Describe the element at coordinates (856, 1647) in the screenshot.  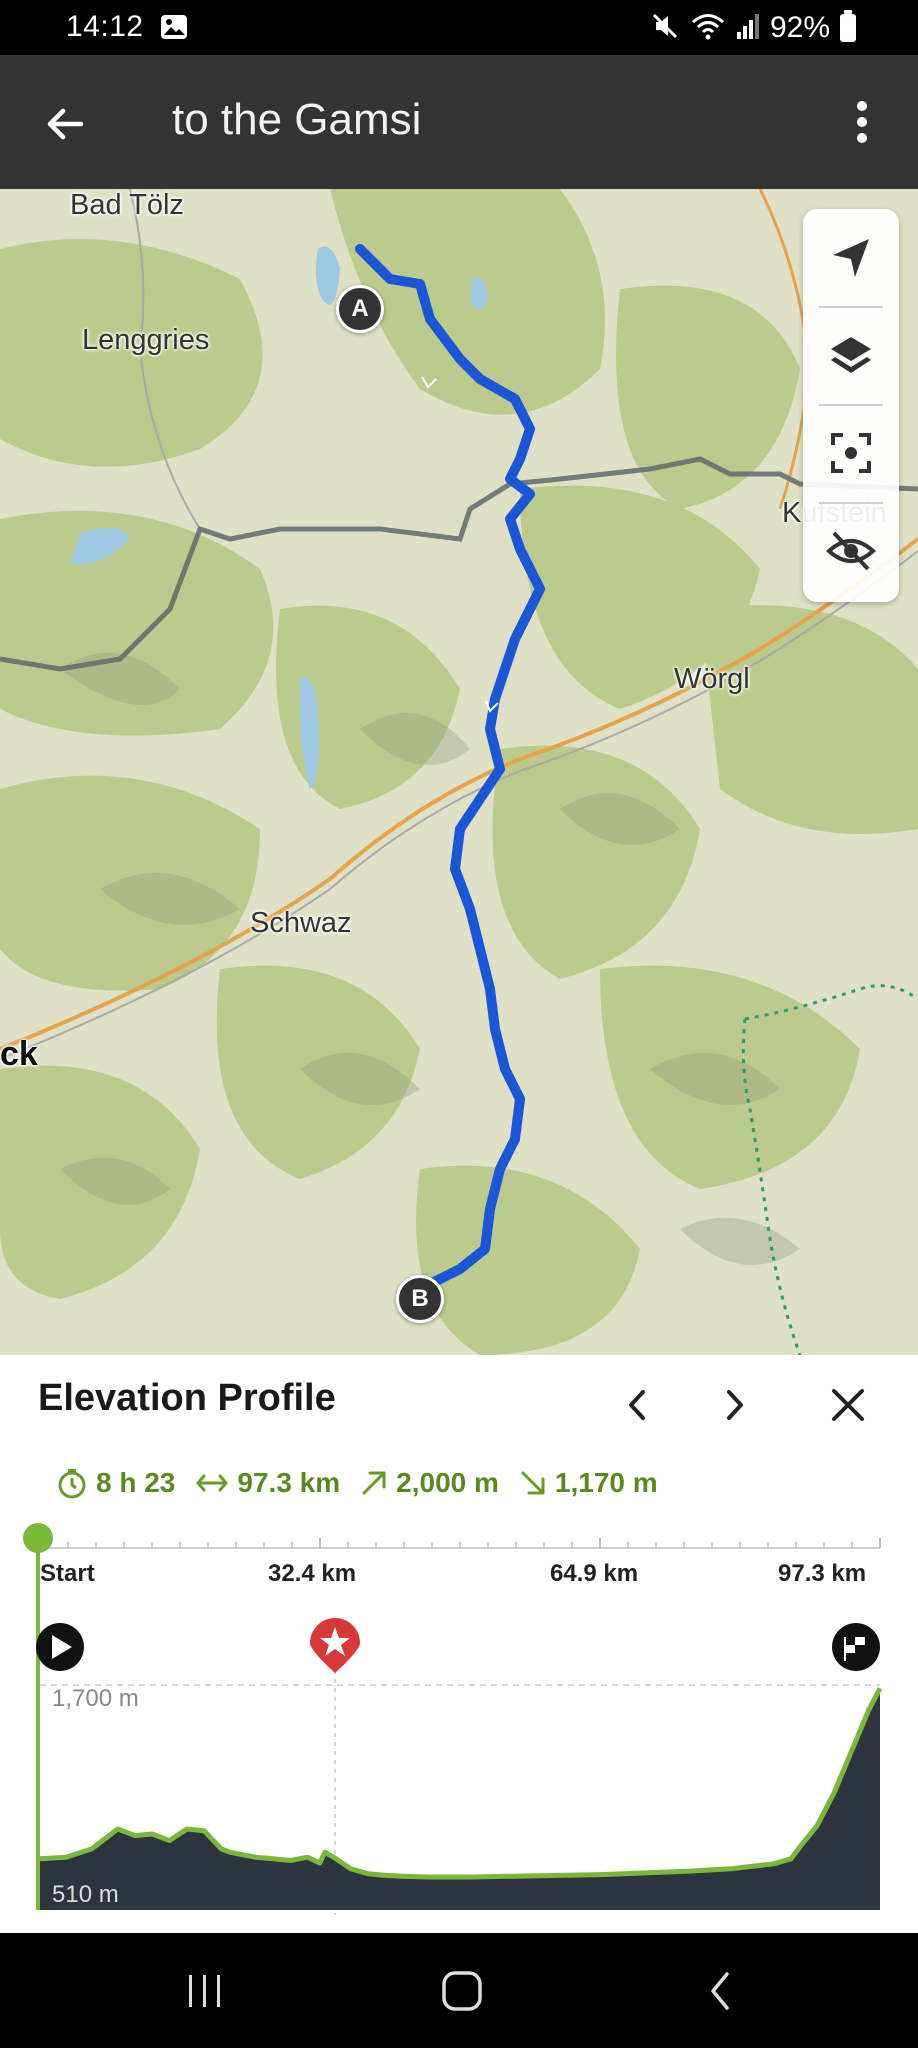
I see `finish-flag-icon` at that location.